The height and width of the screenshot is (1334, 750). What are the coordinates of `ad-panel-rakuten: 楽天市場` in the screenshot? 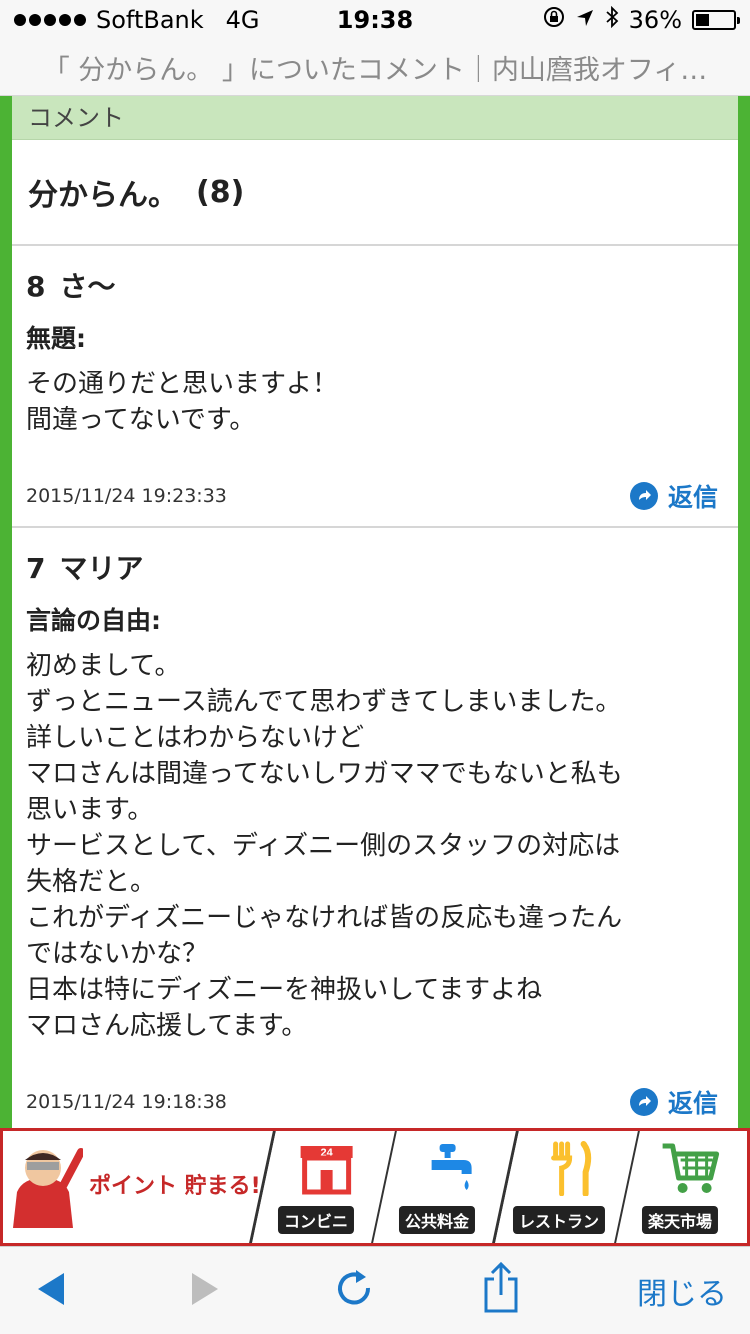 It's located at (681, 1187).